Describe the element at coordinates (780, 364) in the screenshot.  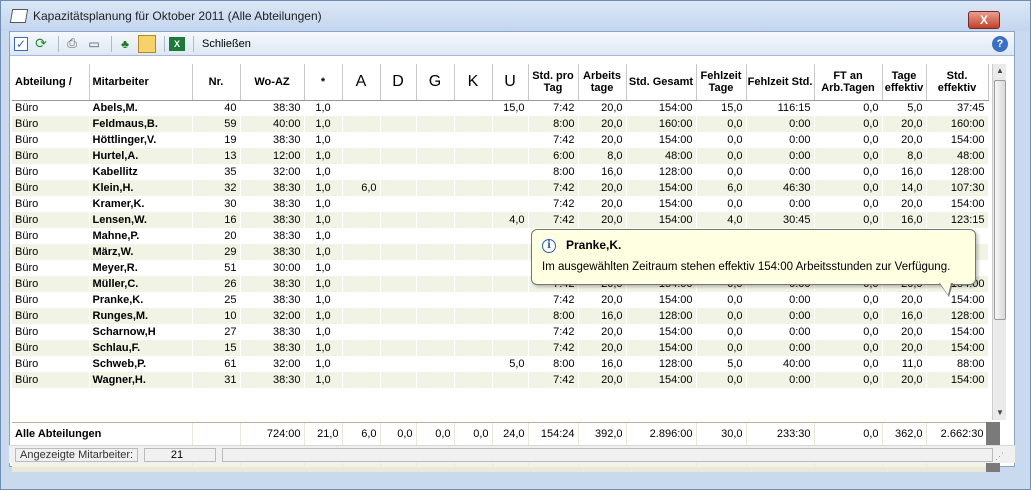
I see `table-cell: 40:00` at that location.